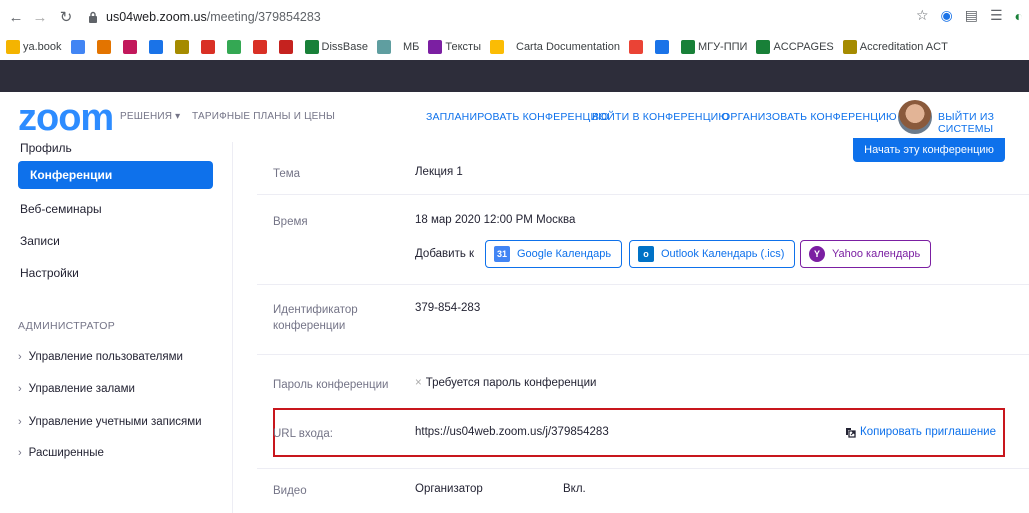  I want to click on video-label: Видео, so click(290, 491).